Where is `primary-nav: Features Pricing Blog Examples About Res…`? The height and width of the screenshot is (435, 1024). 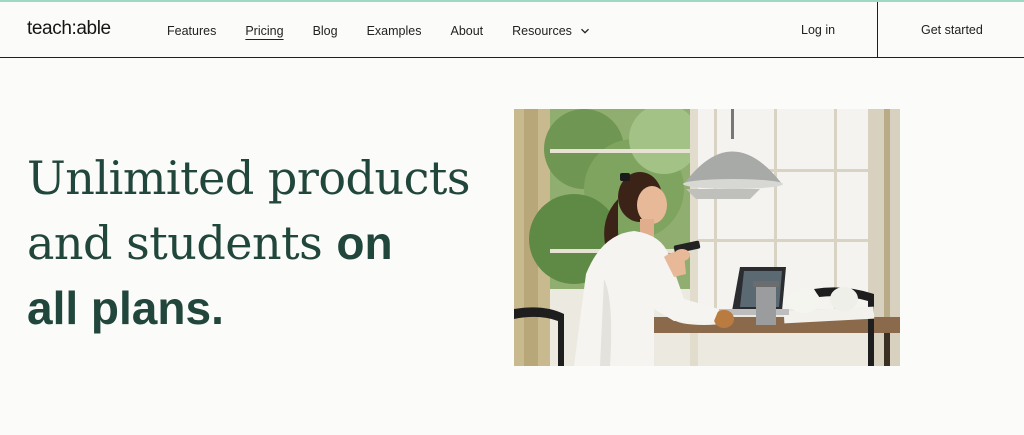
primary-nav: Features Pricing Blog Examples About Res… is located at coordinates (393, 31).